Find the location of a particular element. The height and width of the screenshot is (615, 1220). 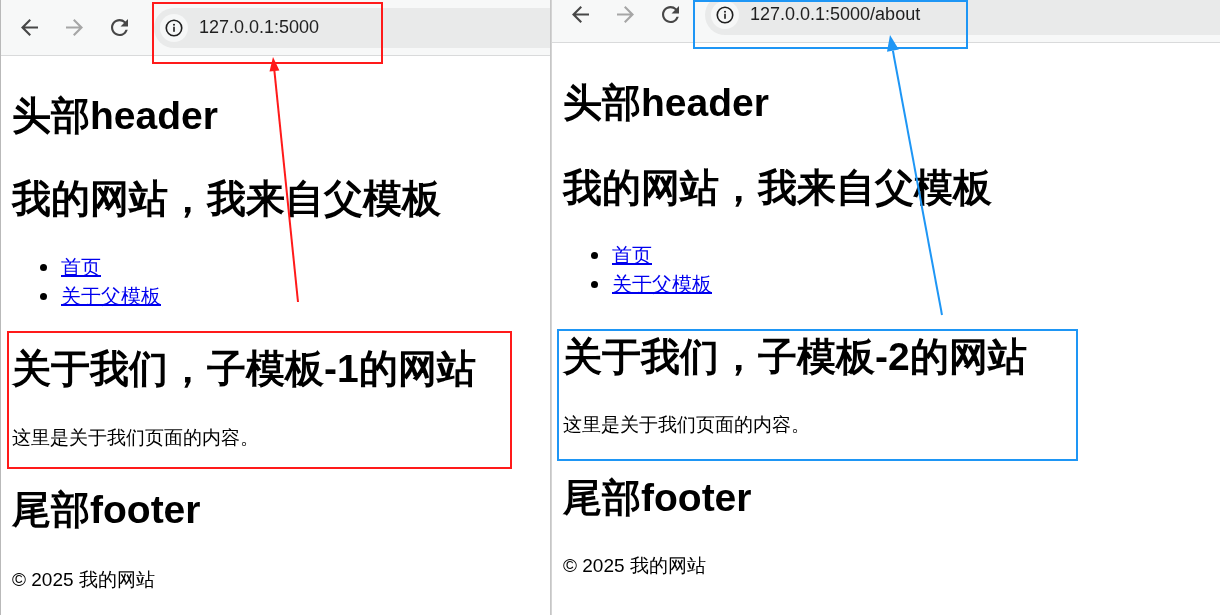

address-bar: 127.0.0.1:5000 is located at coordinates (352, 27).